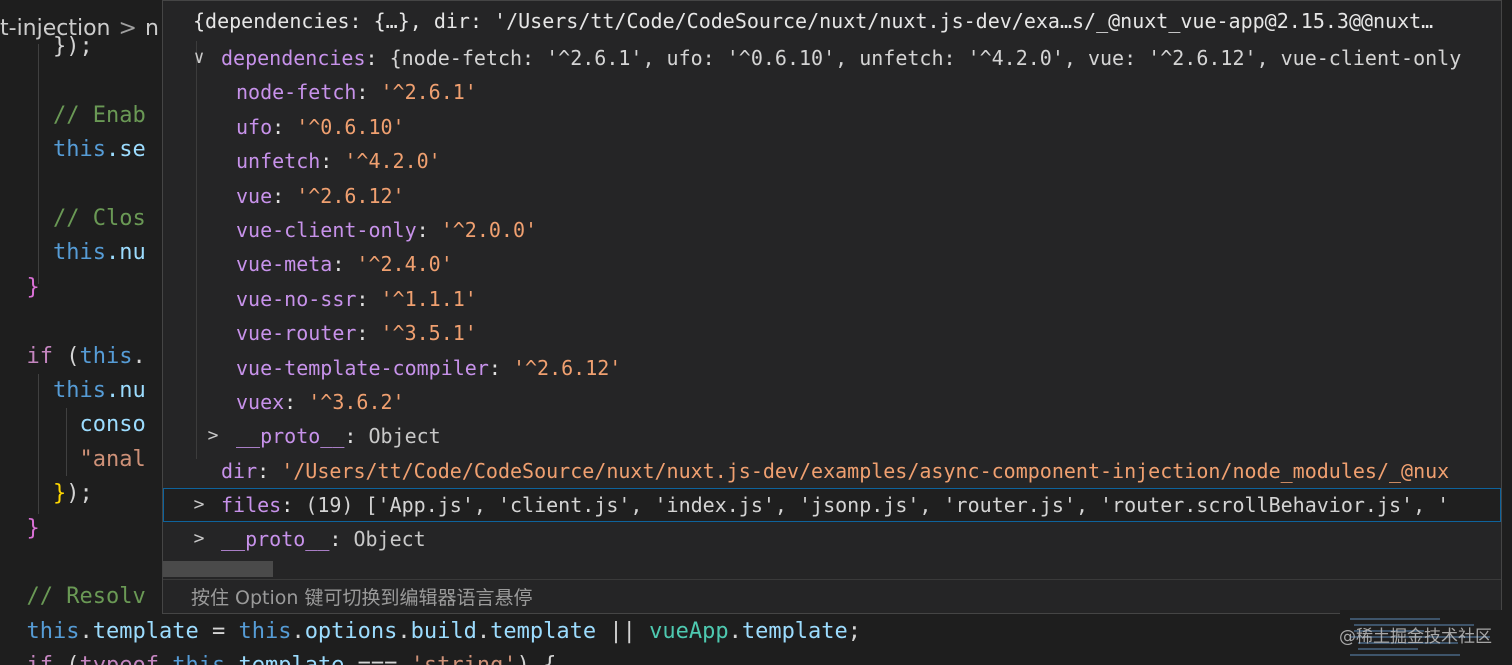  I want to click on tree-row-dependency: vue-client-only: '^2.0.0', so click(832, 230).